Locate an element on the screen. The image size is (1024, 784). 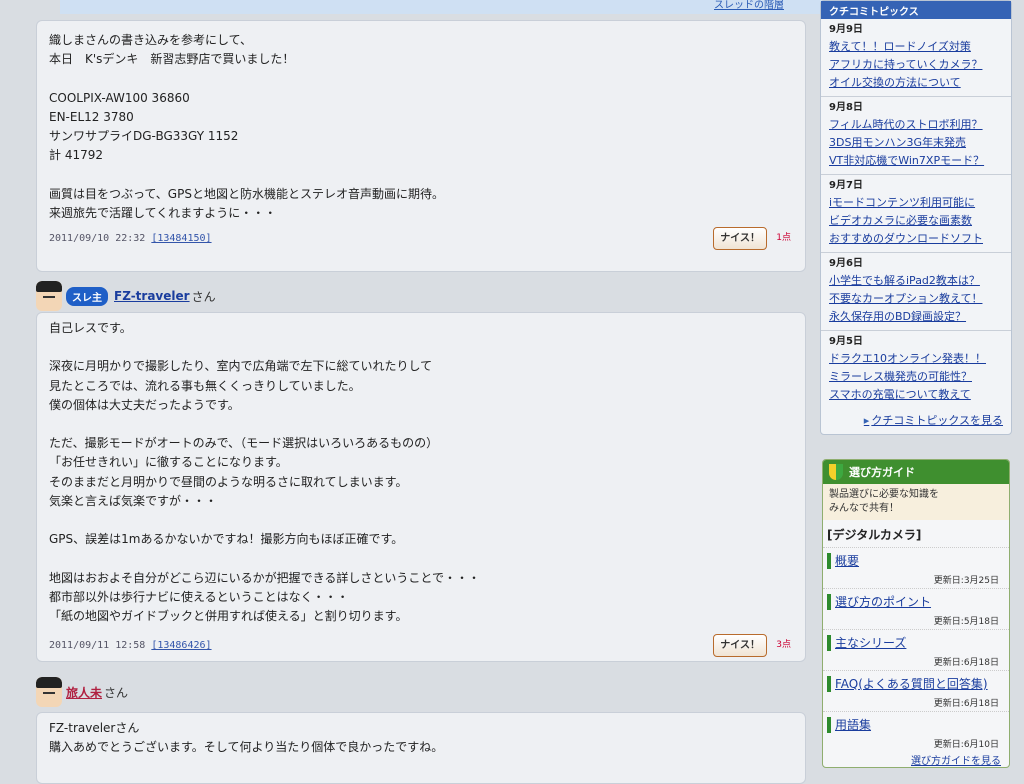
topic-link: アフリカに持っていくカメラ？ is located at coordinates (916, 65).